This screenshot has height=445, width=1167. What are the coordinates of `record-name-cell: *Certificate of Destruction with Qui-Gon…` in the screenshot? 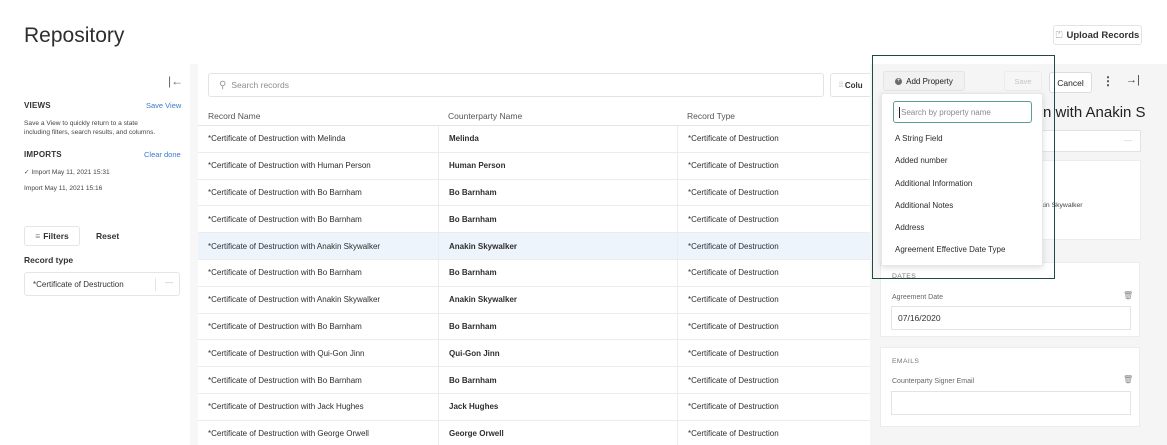 It's located at (286, 353).